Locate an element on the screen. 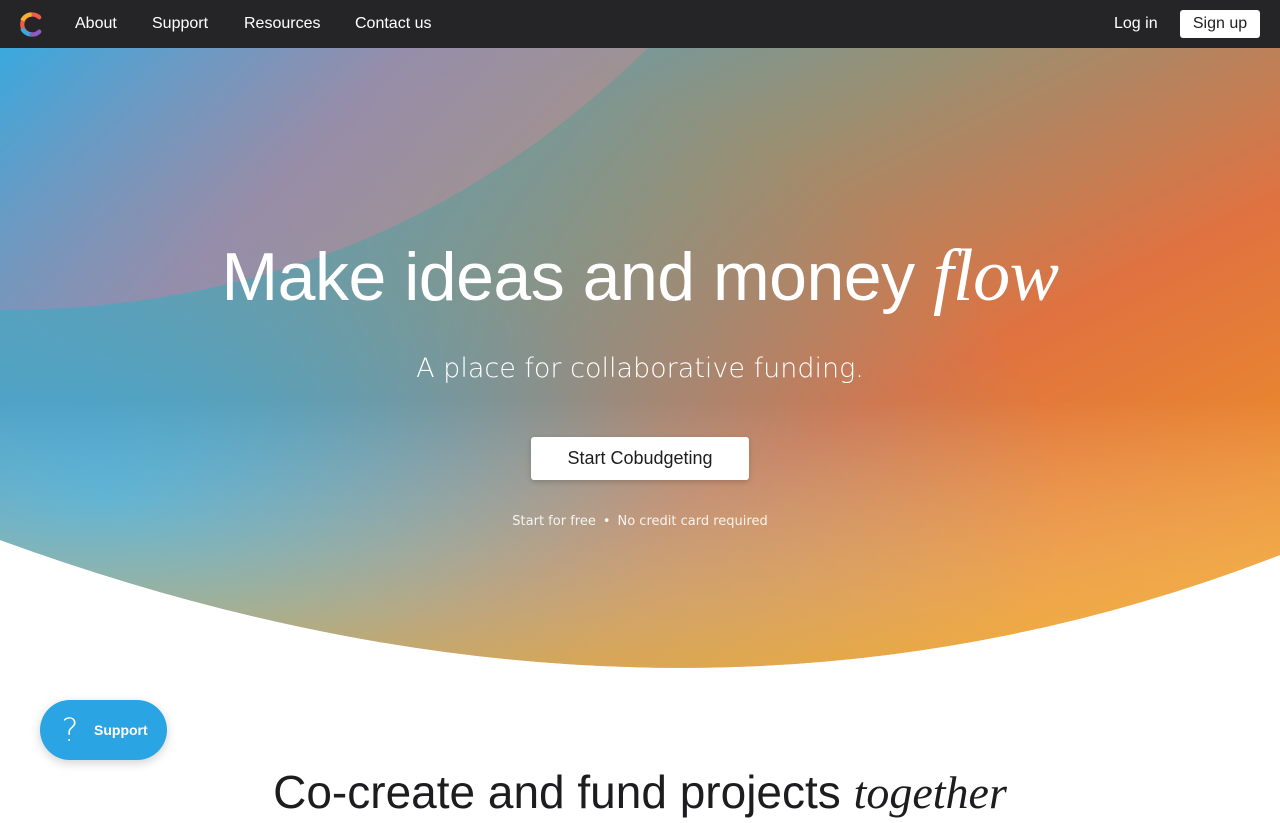  nav-support-link: Support is located at coordinates (180, 24).